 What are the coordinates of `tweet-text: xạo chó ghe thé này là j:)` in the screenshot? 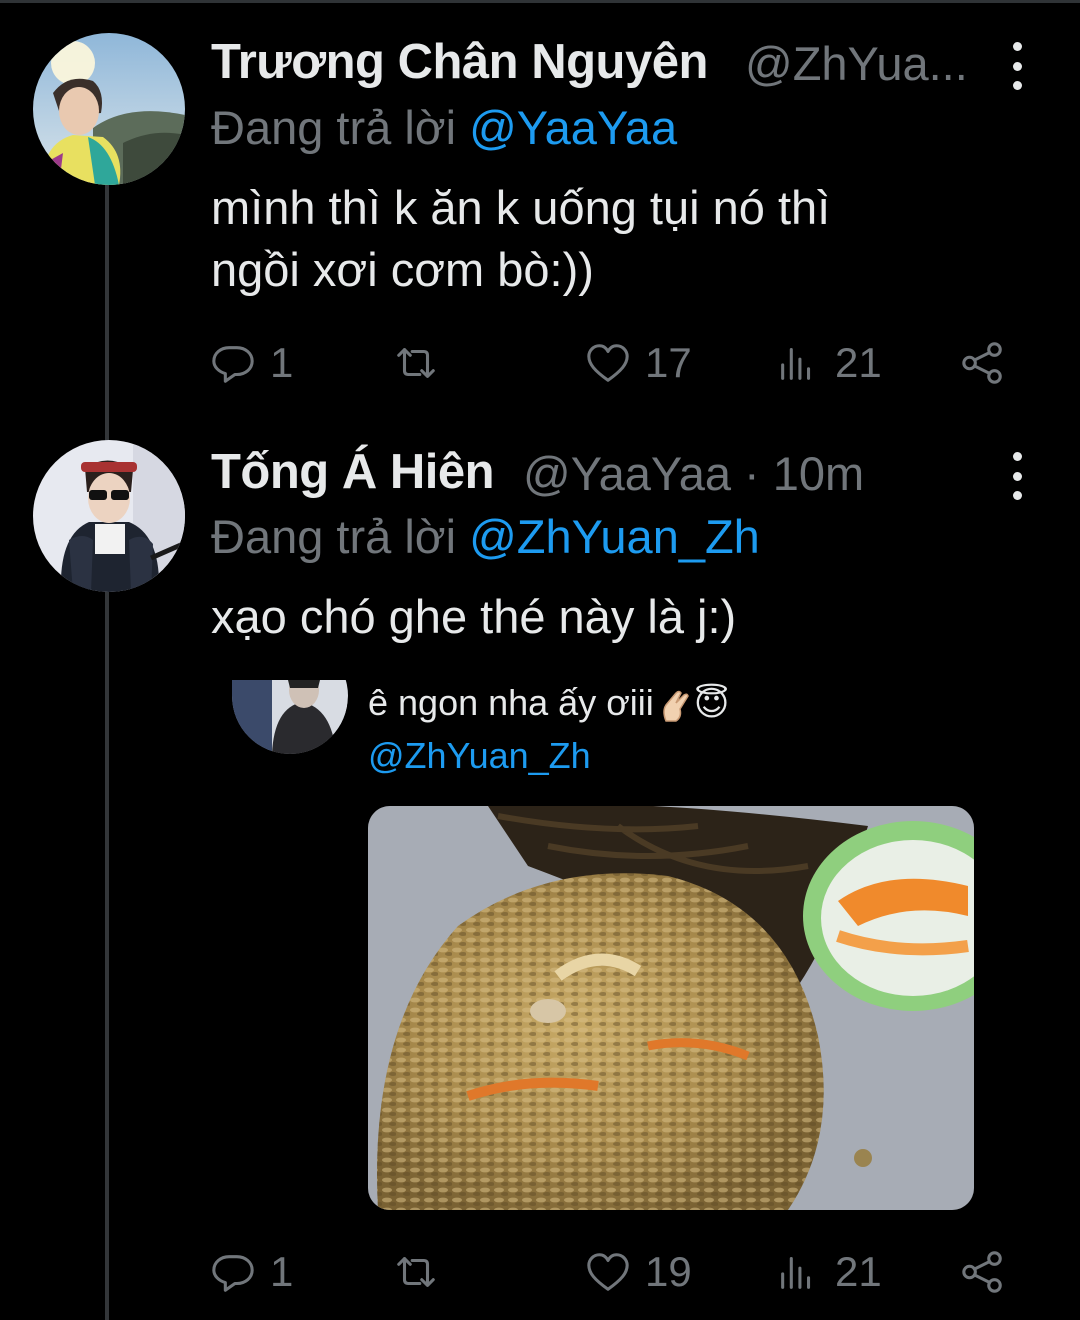 It's located at (473, 617).